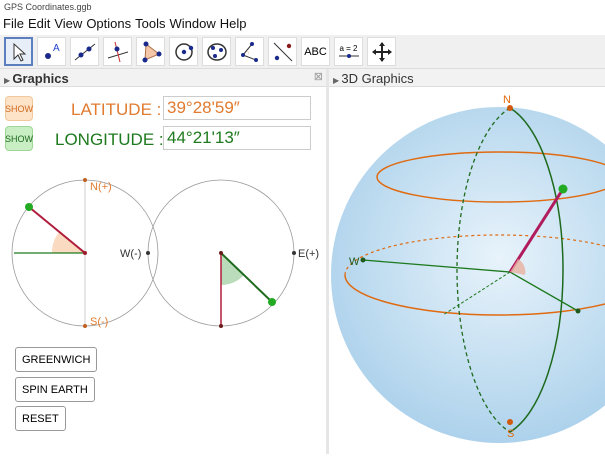 The height and width of the screenshot is (459, 605). Describe the element at coordinates (68, 23) in the screenshot. I see `menu-view: View` at that location.